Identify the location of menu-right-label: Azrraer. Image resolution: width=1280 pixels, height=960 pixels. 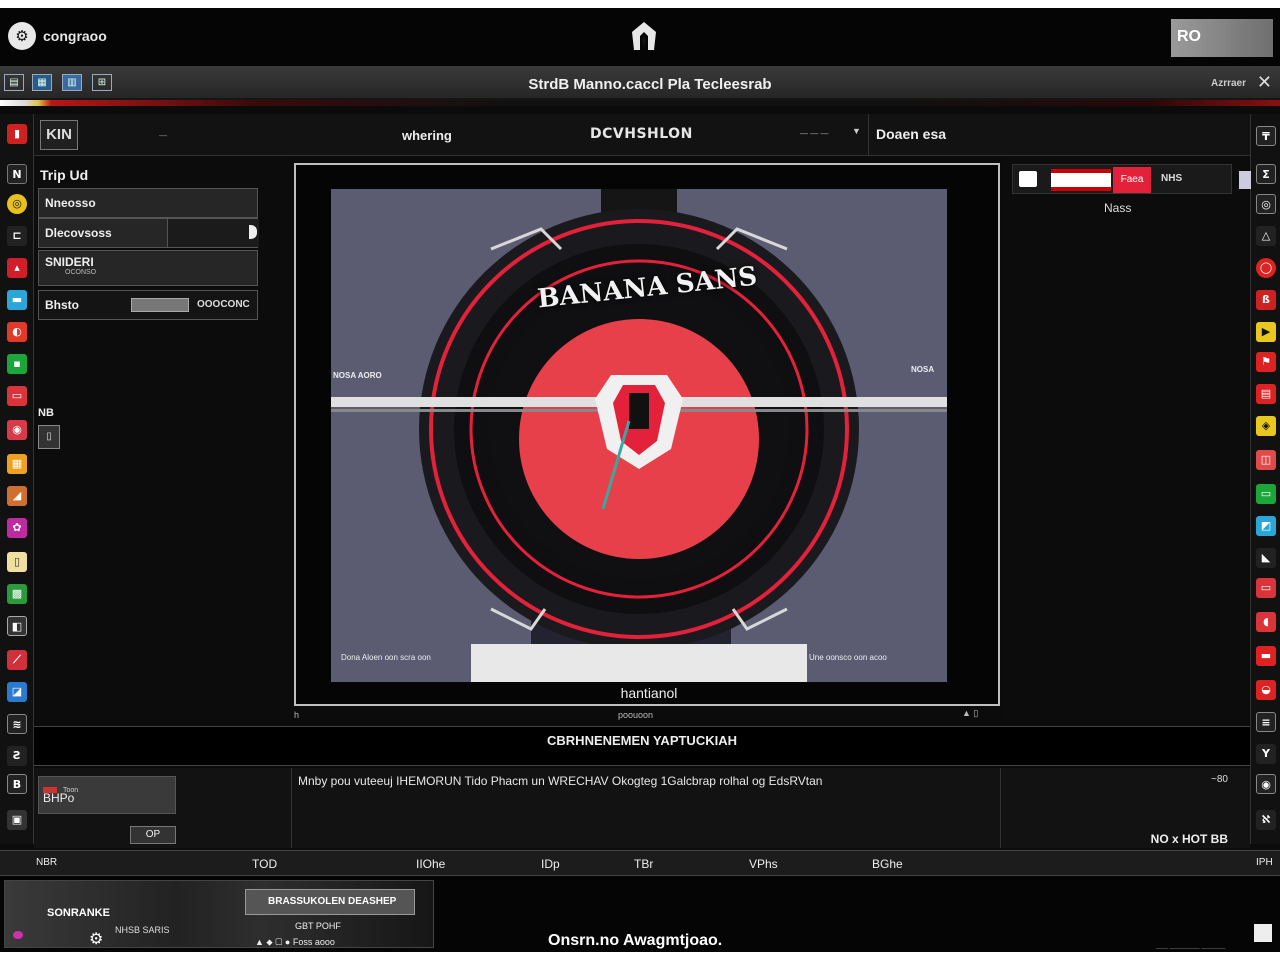
(1228, 83).